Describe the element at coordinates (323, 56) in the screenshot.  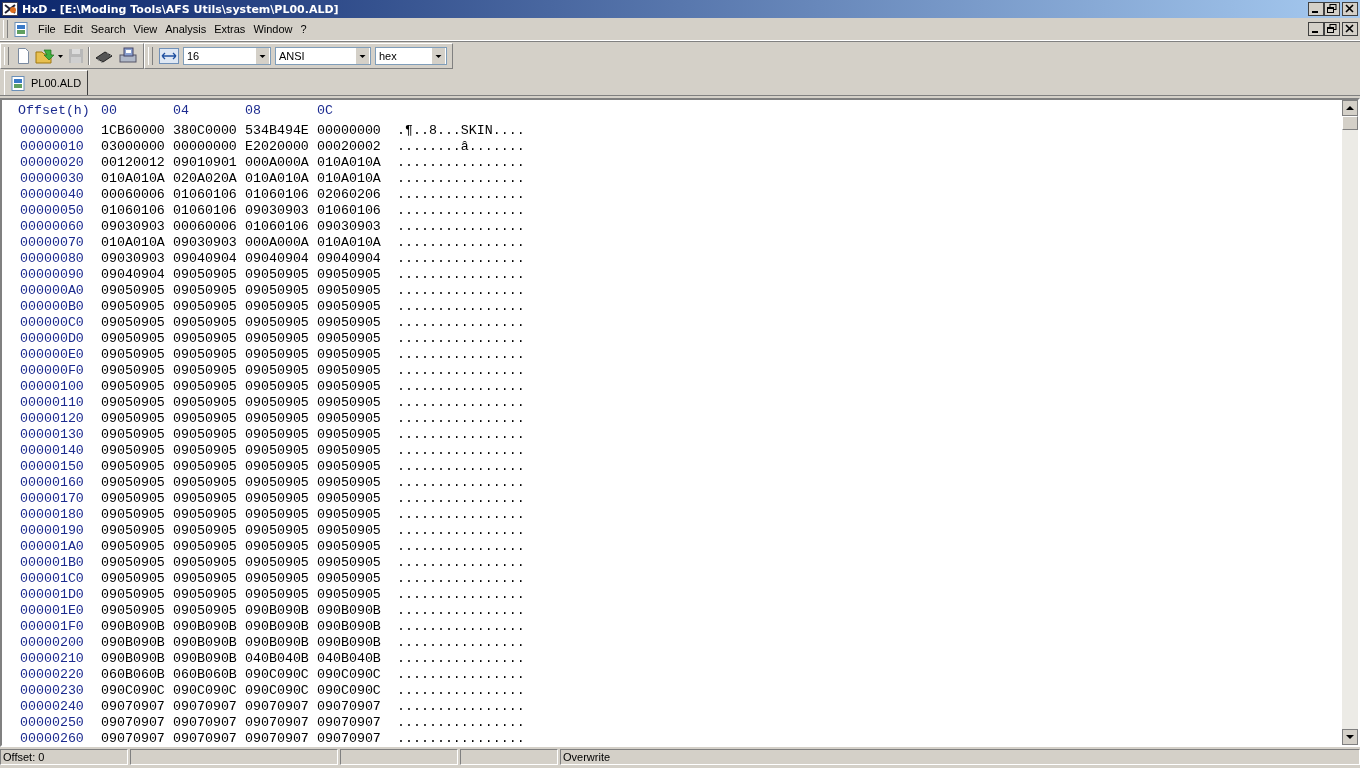
I see `charset-dropdown: ANSI` at that location.